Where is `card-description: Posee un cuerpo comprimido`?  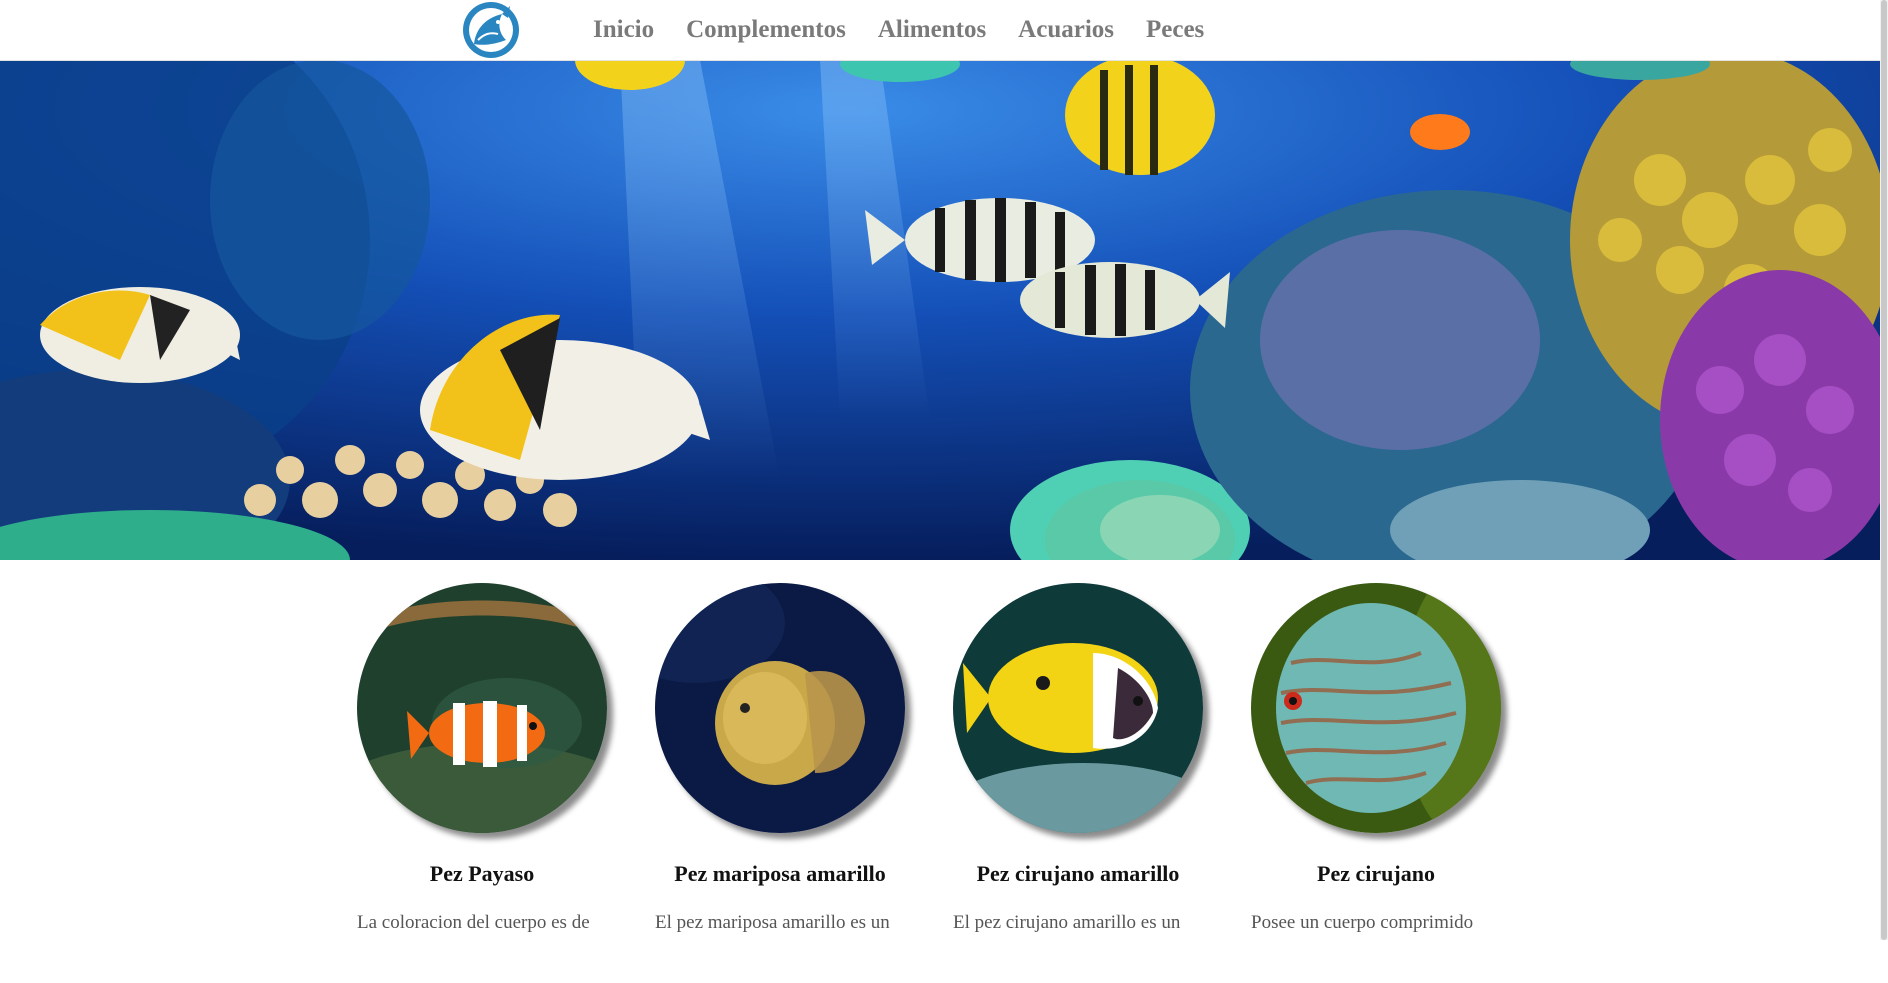 card-description: Posee un cuerpo comprimido is located at coordinates (1362, 922).